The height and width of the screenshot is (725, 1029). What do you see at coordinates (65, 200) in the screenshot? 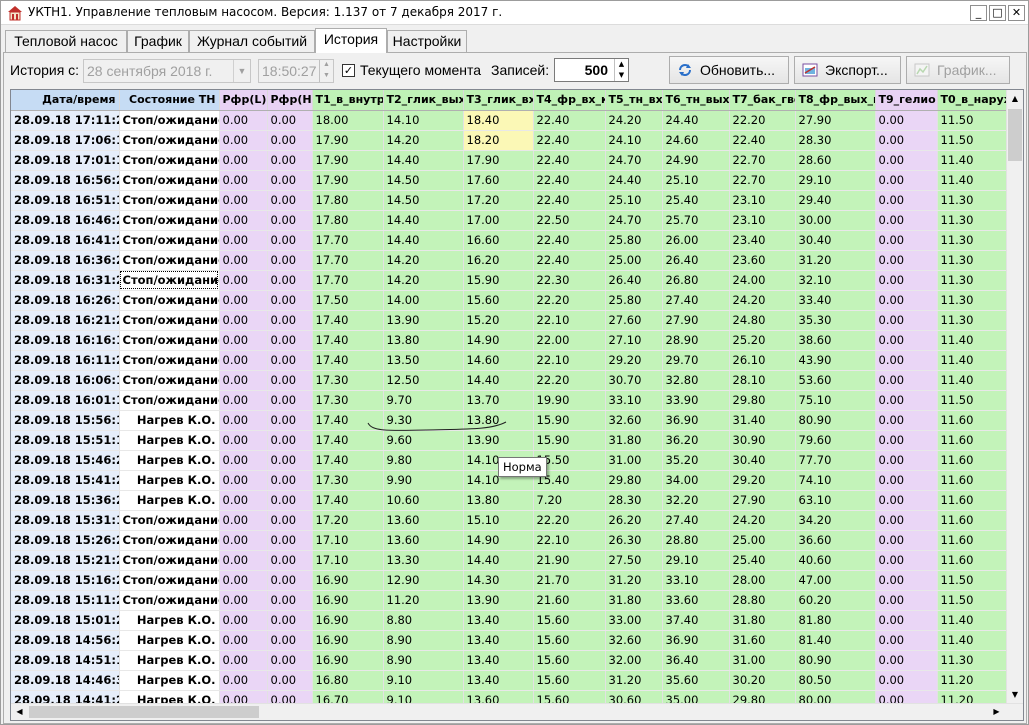
I see `datetime-cell: 28.09.18 16:51:19` at bounding box center [65, 200].